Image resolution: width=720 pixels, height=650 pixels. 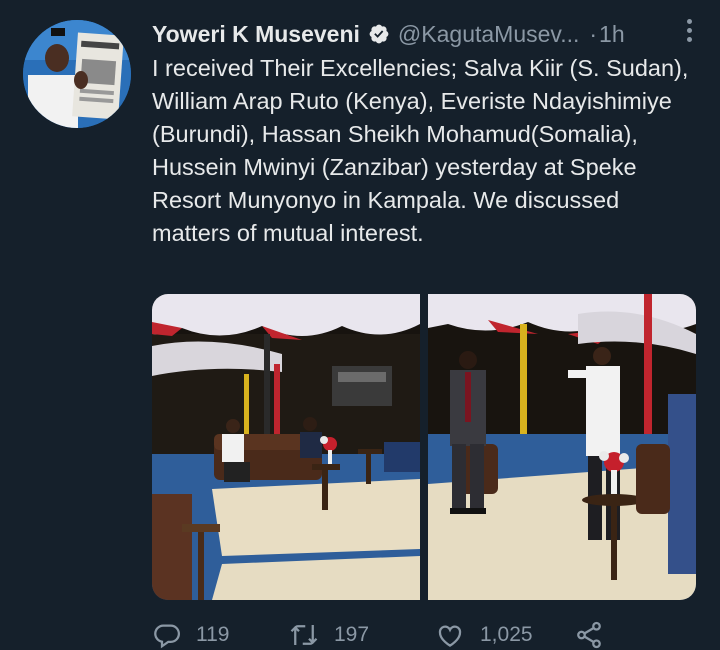 I want to click on avatar-image, so click(x=77, y=74).